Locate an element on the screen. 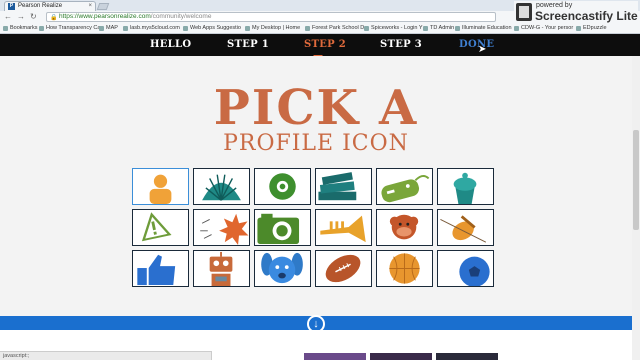 This screenshot has height=360, width=640. icon-option-person is located at coordinates (160, 186).